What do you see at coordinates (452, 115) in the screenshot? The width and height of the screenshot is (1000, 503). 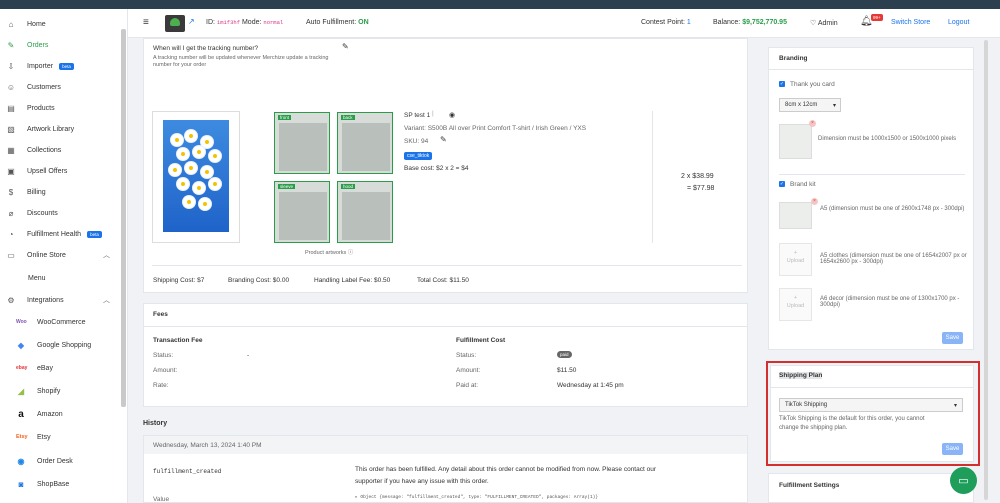 I see `eye-icon: ◉` at bounding box center [452, 115].